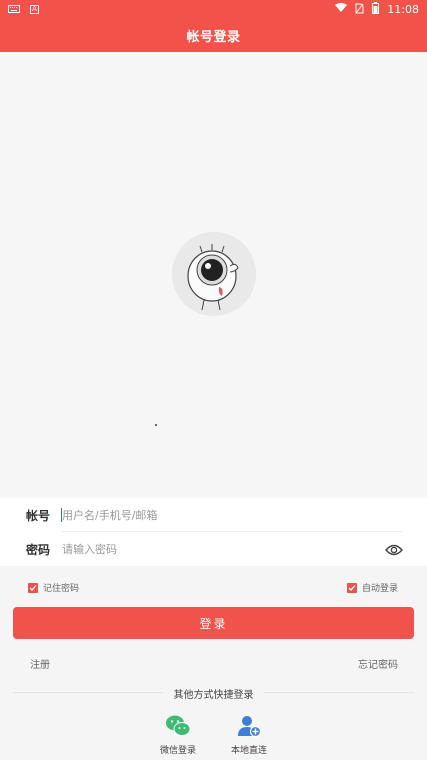  I want to click on local-connect-button: 本地直连, so click(249, 734).